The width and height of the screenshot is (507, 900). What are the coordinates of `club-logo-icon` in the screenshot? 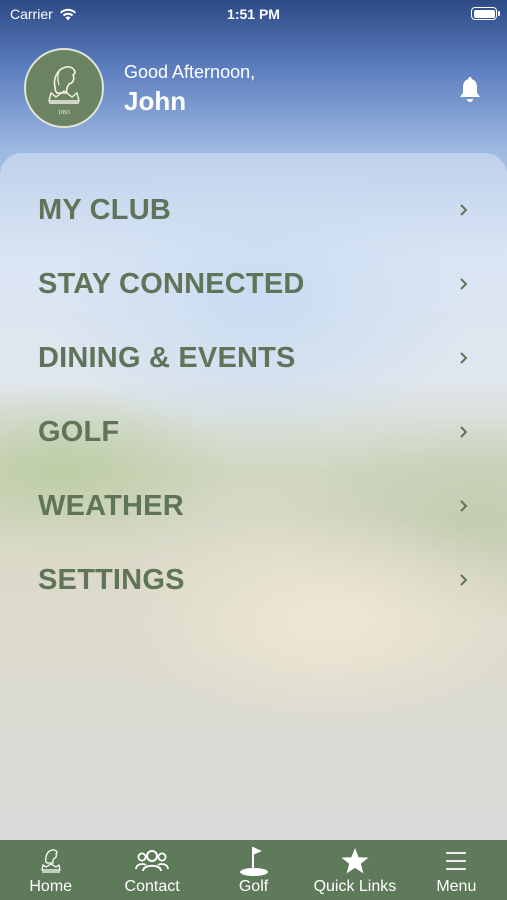 It's located at (51, 861).